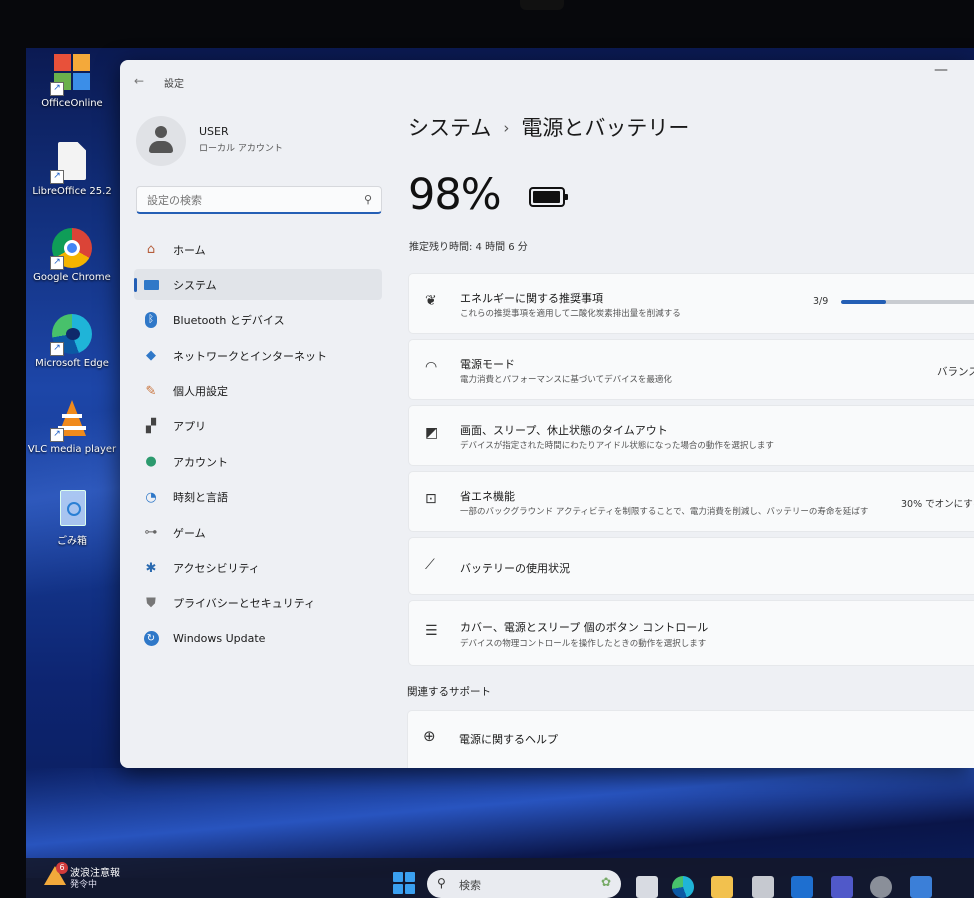 This screenshot has width=974, height=898. Describe the element at coordinates (151, 391) in the screenshot. I see `brush-icon: ✎` at that location.